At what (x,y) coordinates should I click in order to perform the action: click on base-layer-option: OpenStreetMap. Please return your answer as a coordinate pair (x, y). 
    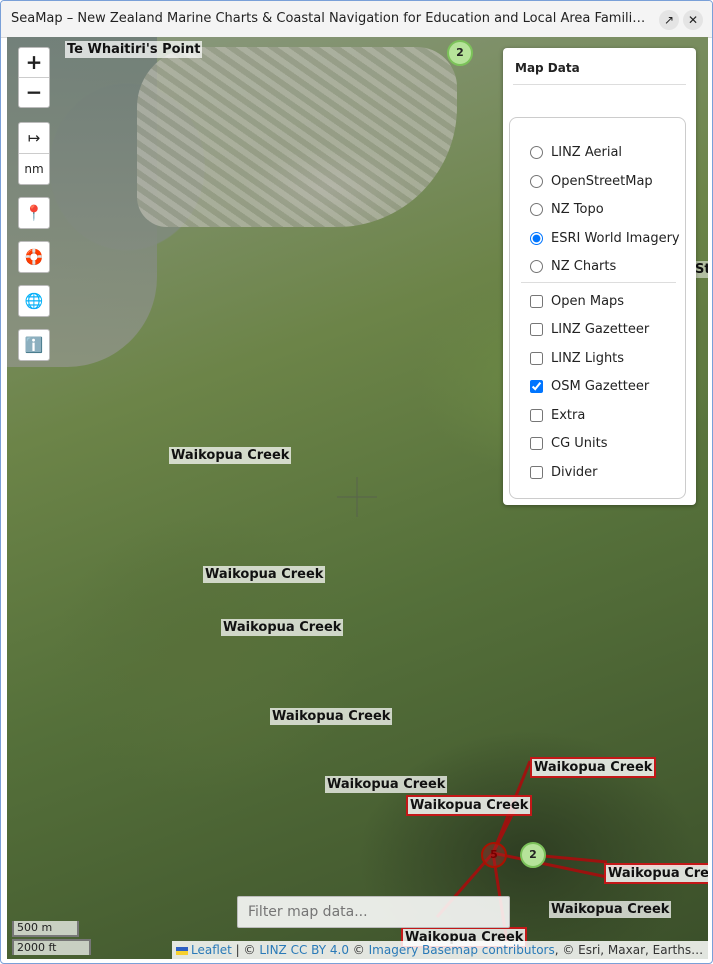
    Looking at the image, I should click on (591, 181).